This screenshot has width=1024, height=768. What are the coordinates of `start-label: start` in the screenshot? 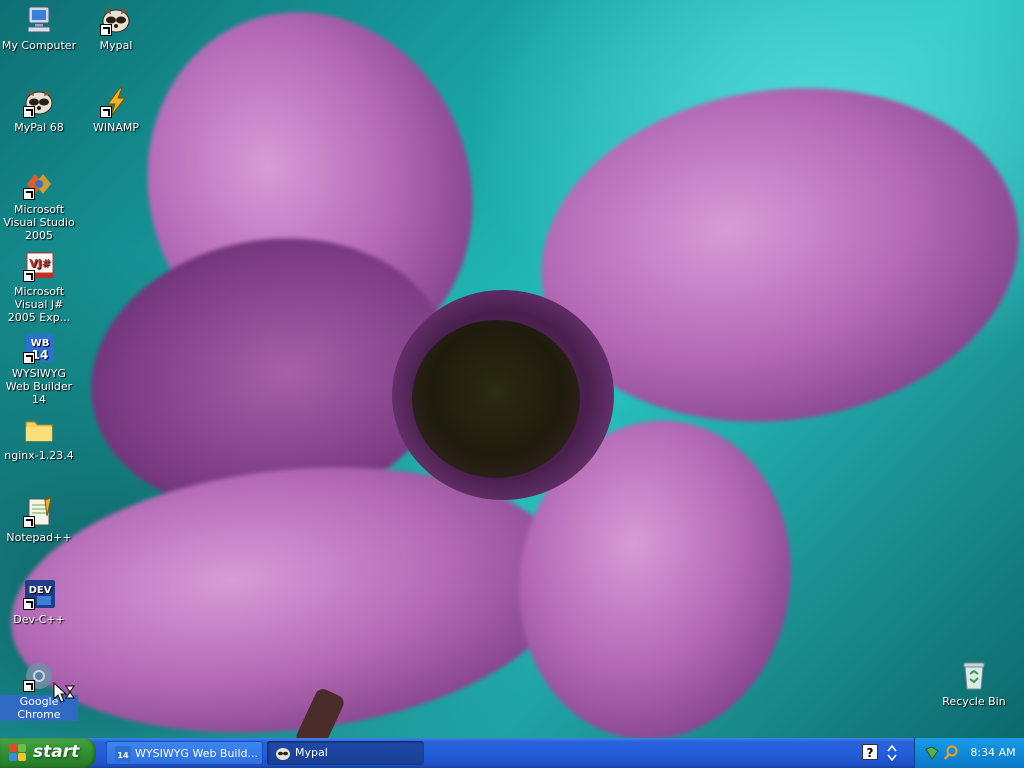 It's located at (56, 752).